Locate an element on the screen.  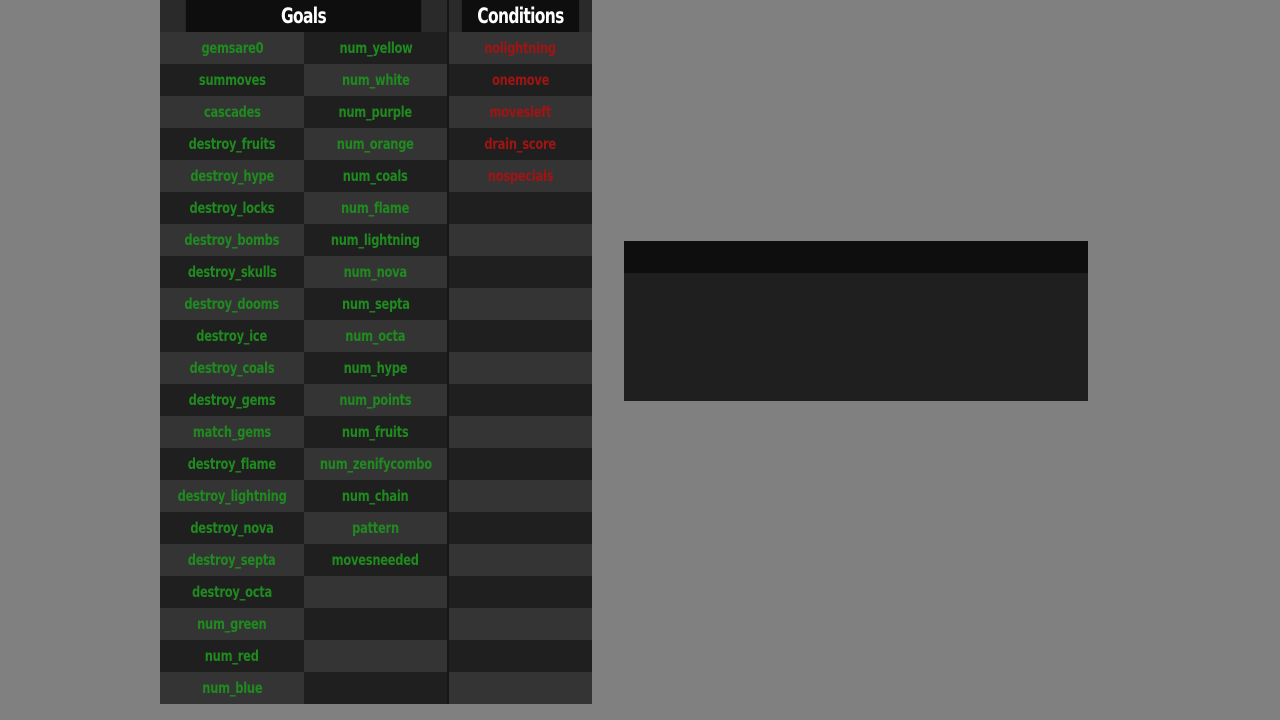
goal-item-label: destroy_nova is located at coordinates (232, 528).